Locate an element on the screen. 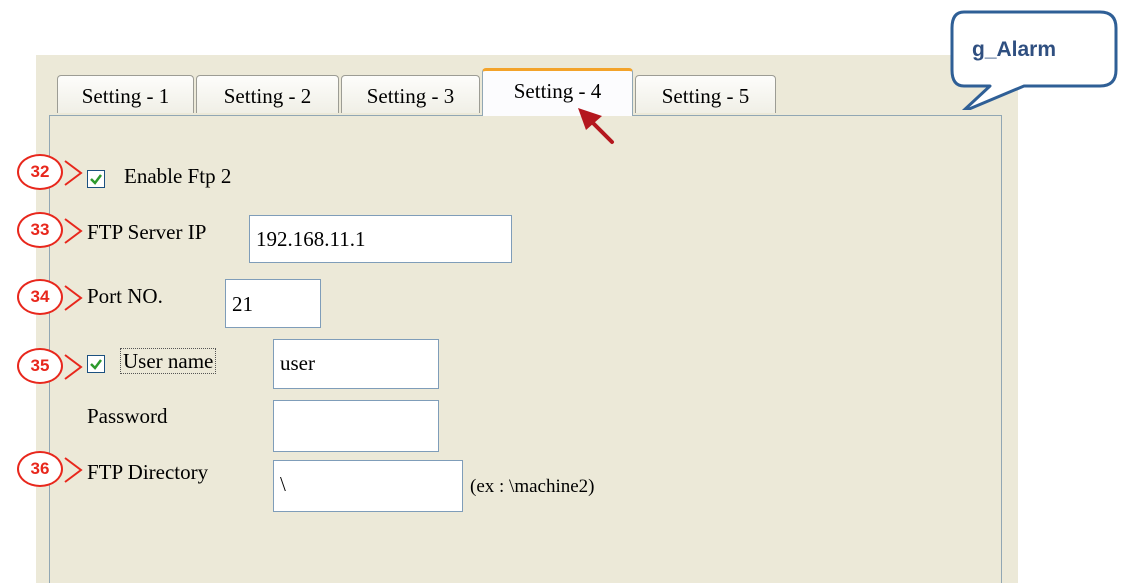 Image resolution: width=1135 pixels, height=583 pixels. username-label: User name is located at coordinates (168, 361).